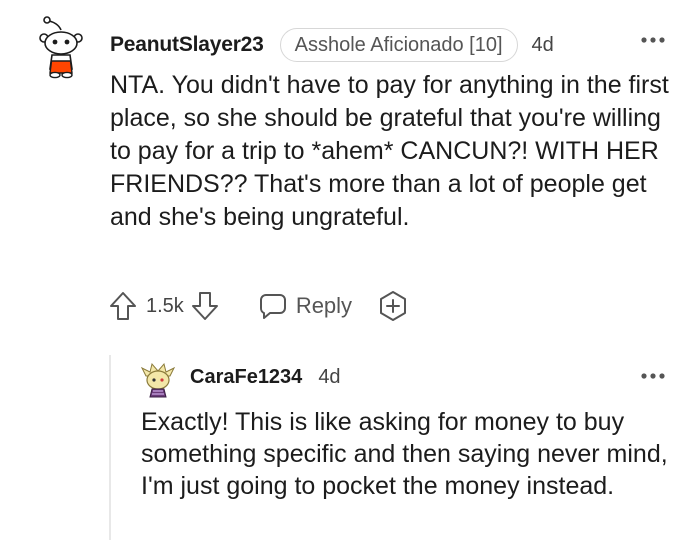  What do you see at coordinates (246, 377) in the screenshot?
I see `reply-username: CaraFe1234` at bounding box center [246, 377].